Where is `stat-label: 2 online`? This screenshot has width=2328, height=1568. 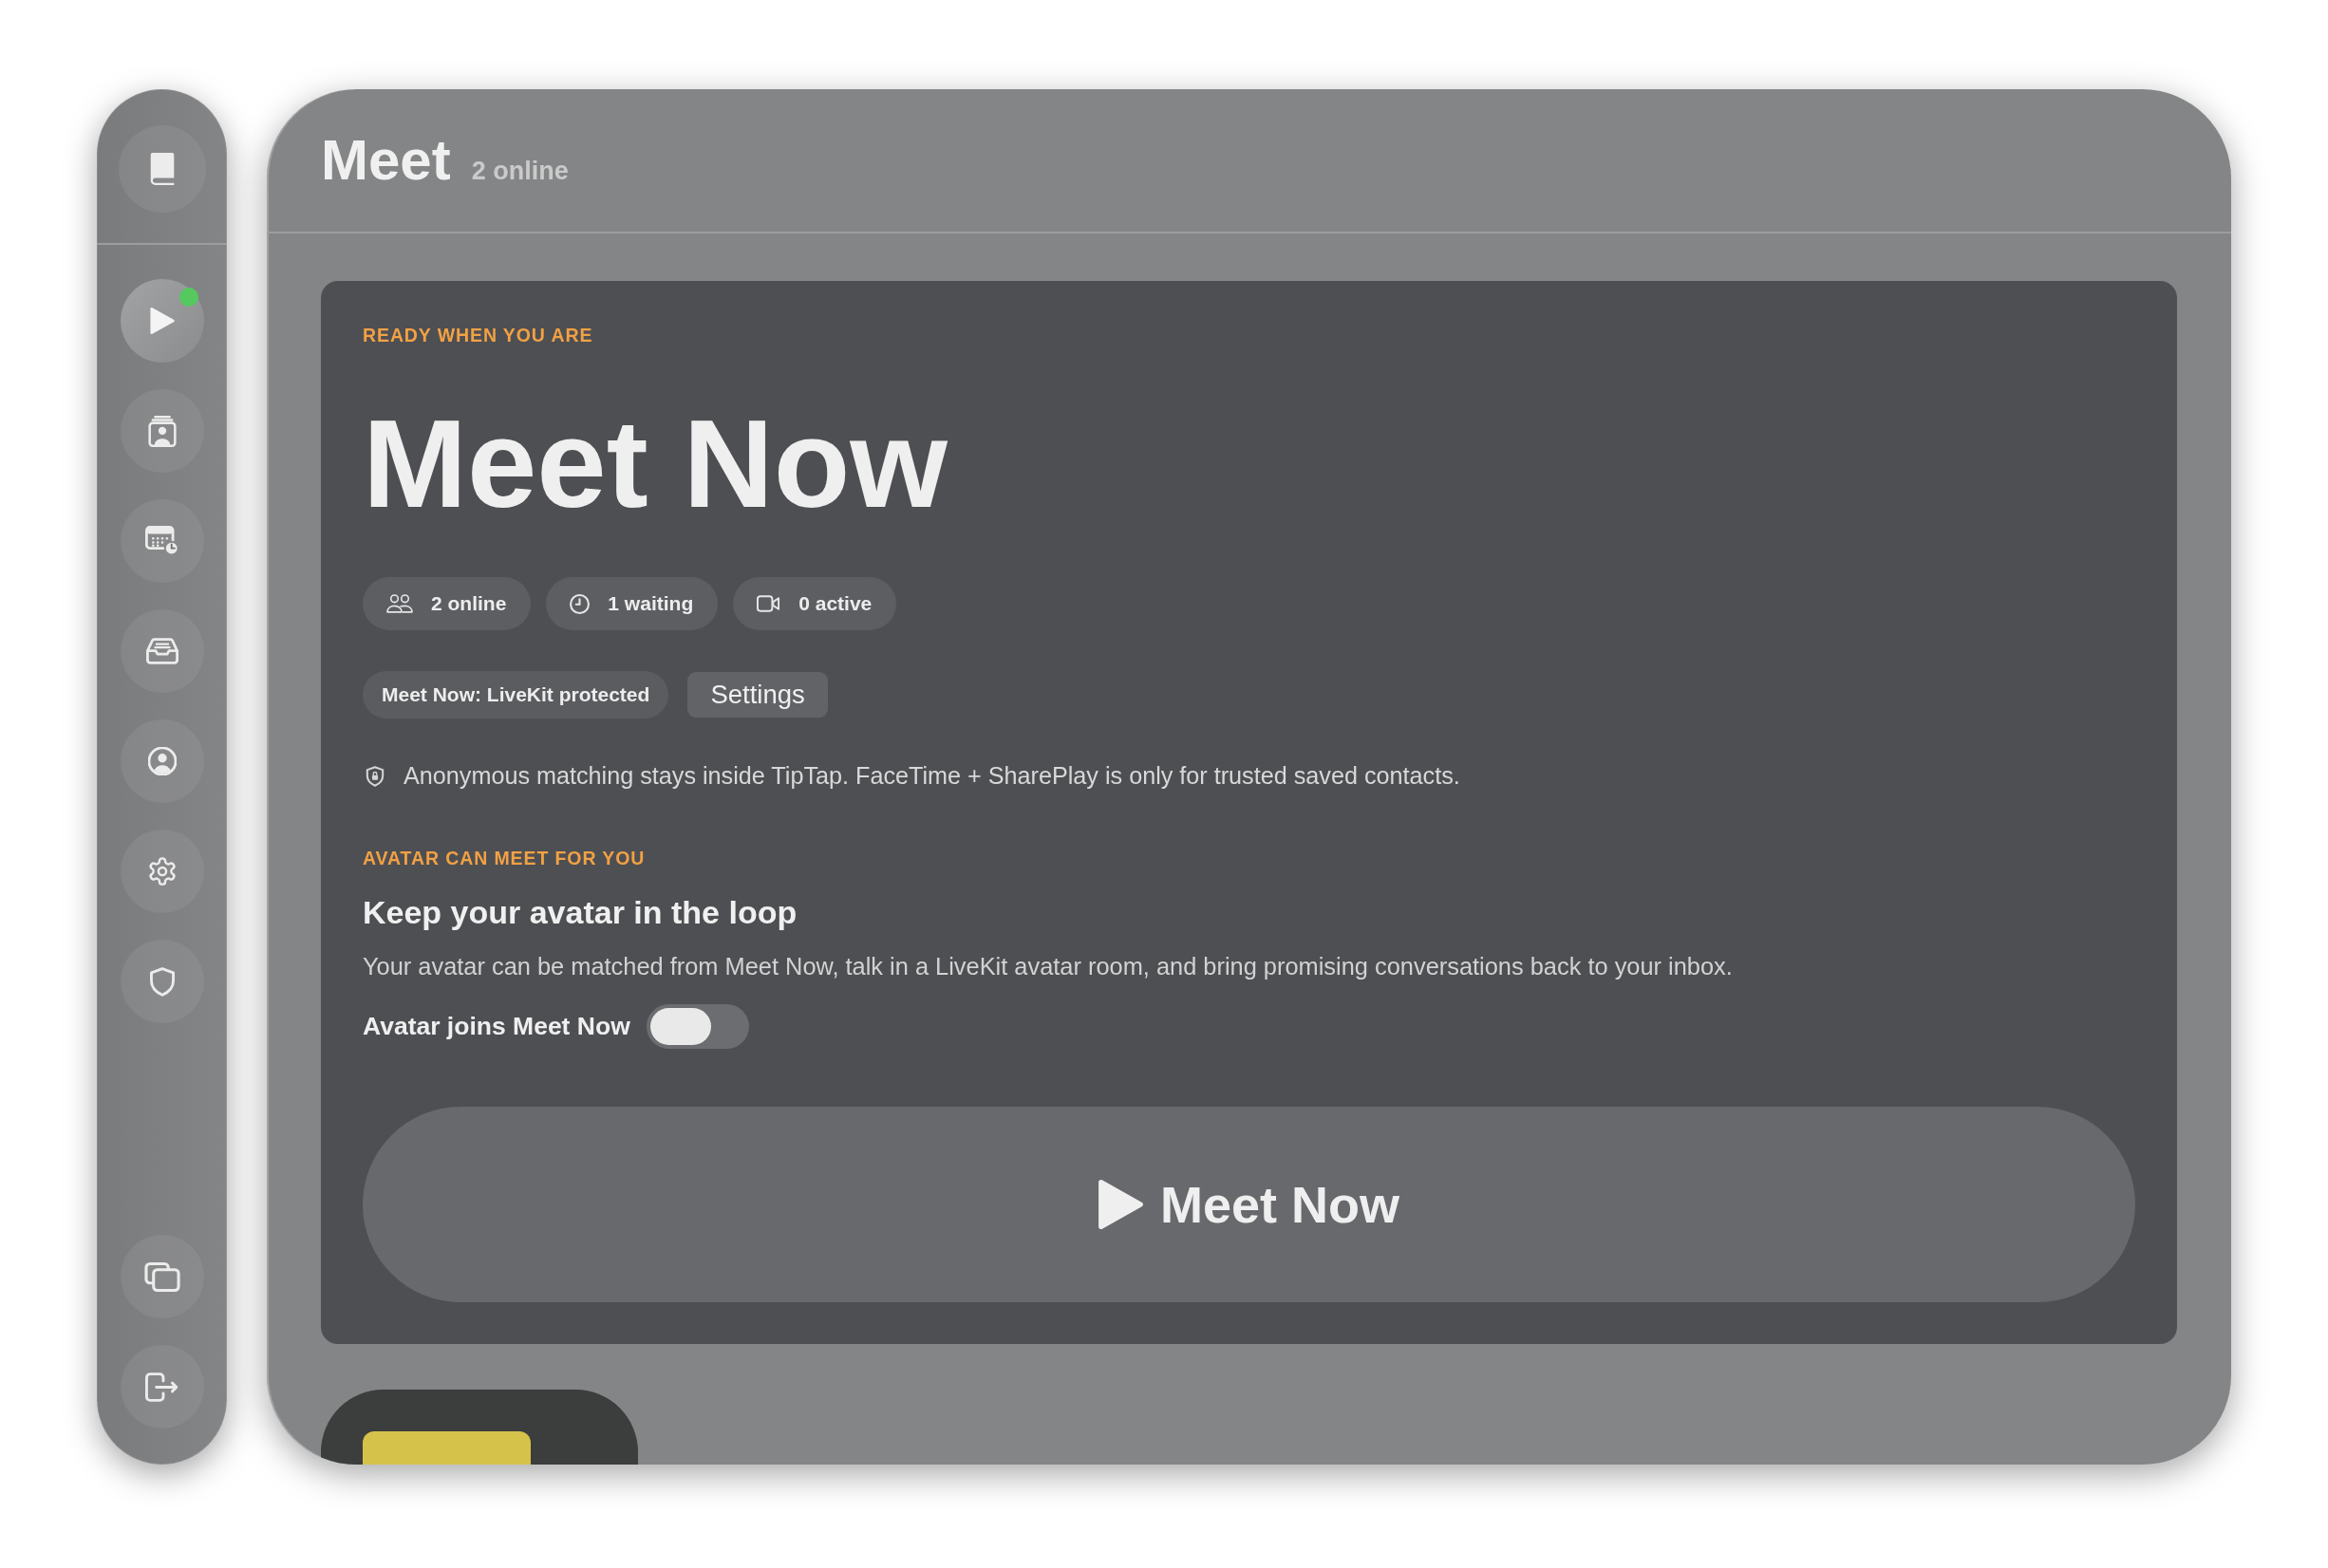
stat-label: 2 online is located at coordinates (469, 603).